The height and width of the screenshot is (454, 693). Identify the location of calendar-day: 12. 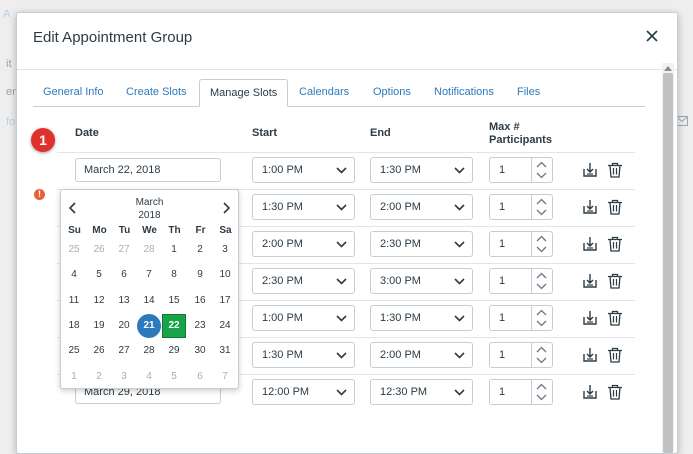
(99, 301).